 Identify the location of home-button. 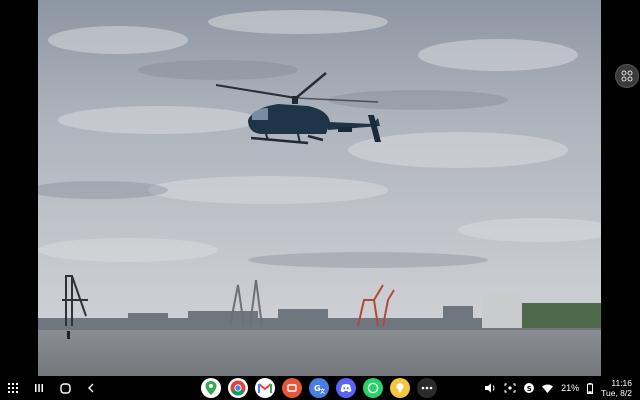
(65, 388).